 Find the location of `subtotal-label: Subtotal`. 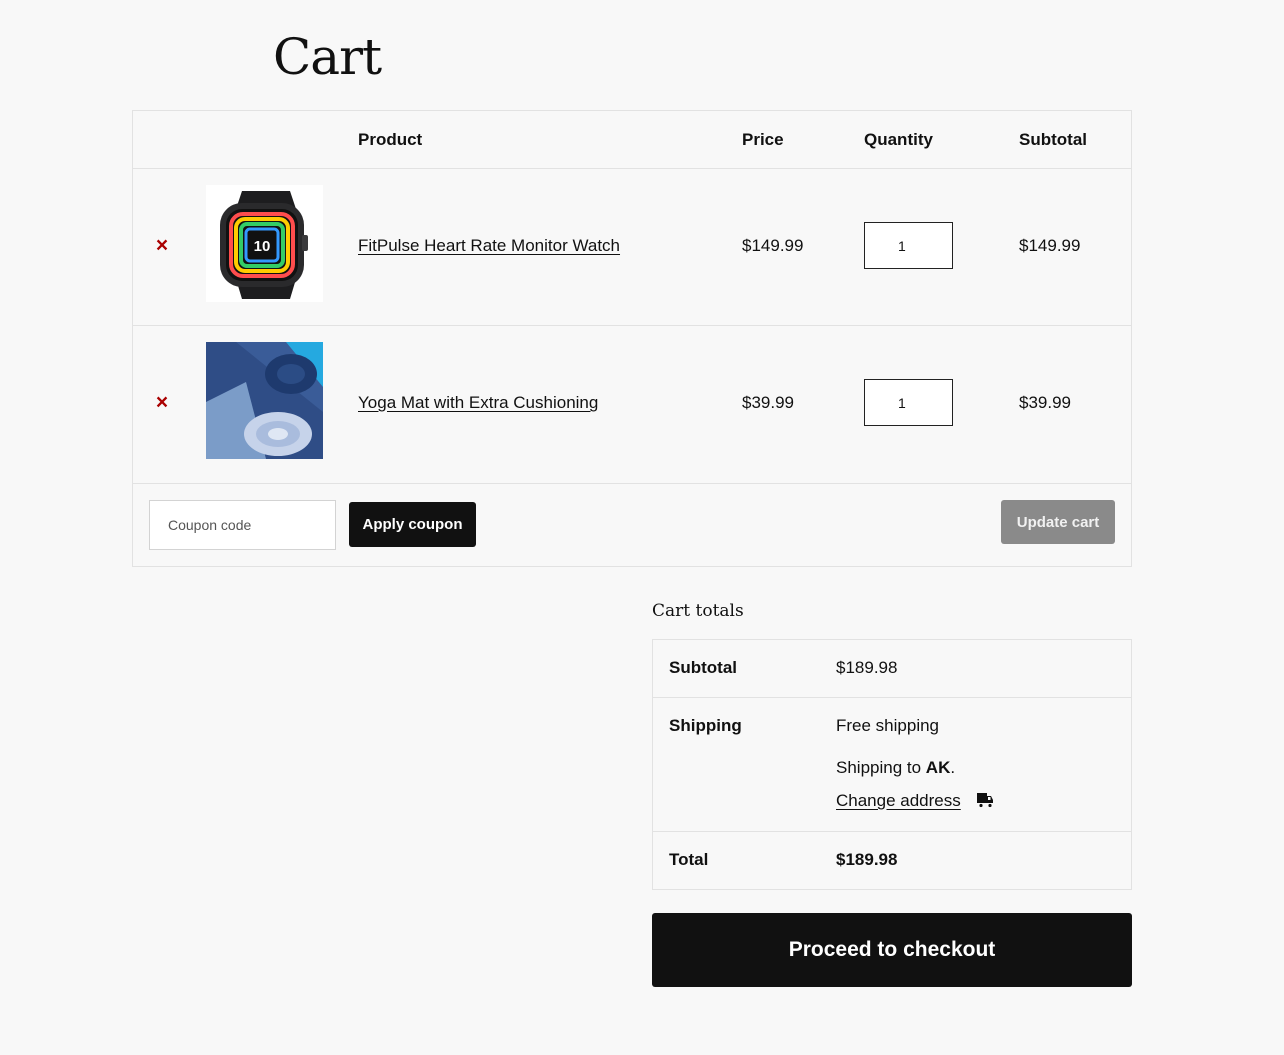

subtotal-label: Subtotal is located at coordinates (703, 667).